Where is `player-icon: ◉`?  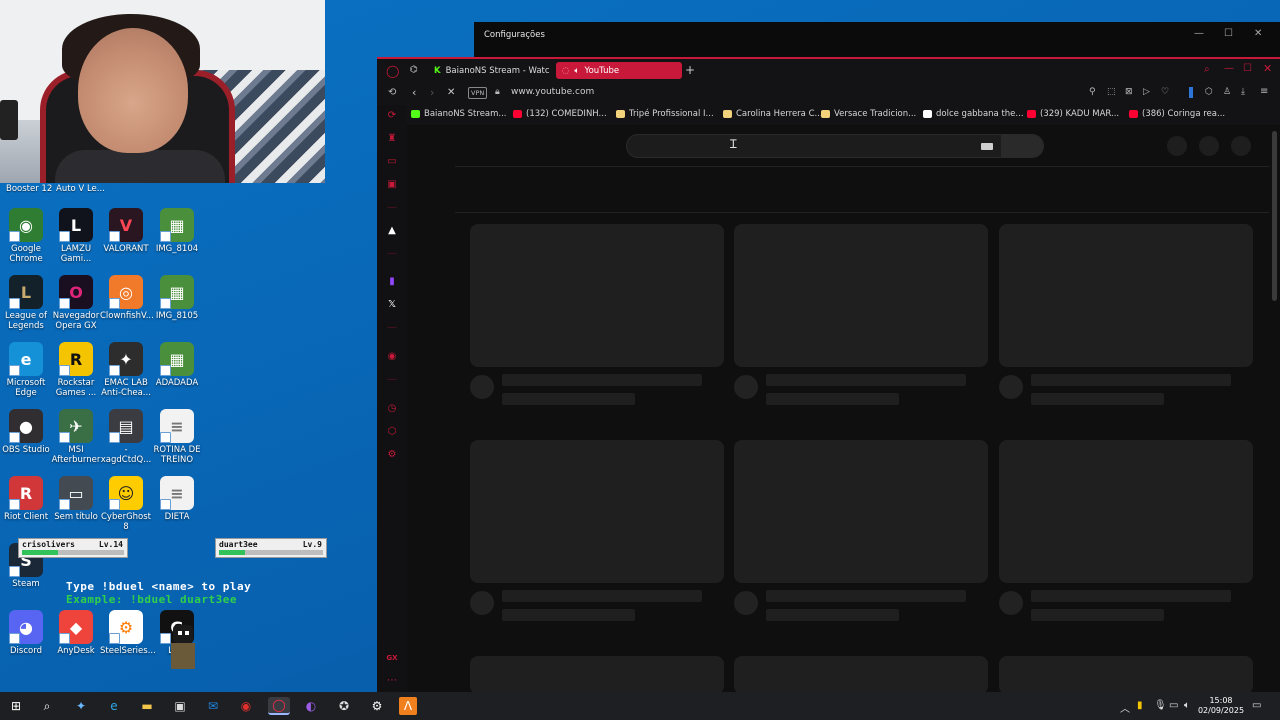
player-icon: ◉ is located at coordinates (392, 357).